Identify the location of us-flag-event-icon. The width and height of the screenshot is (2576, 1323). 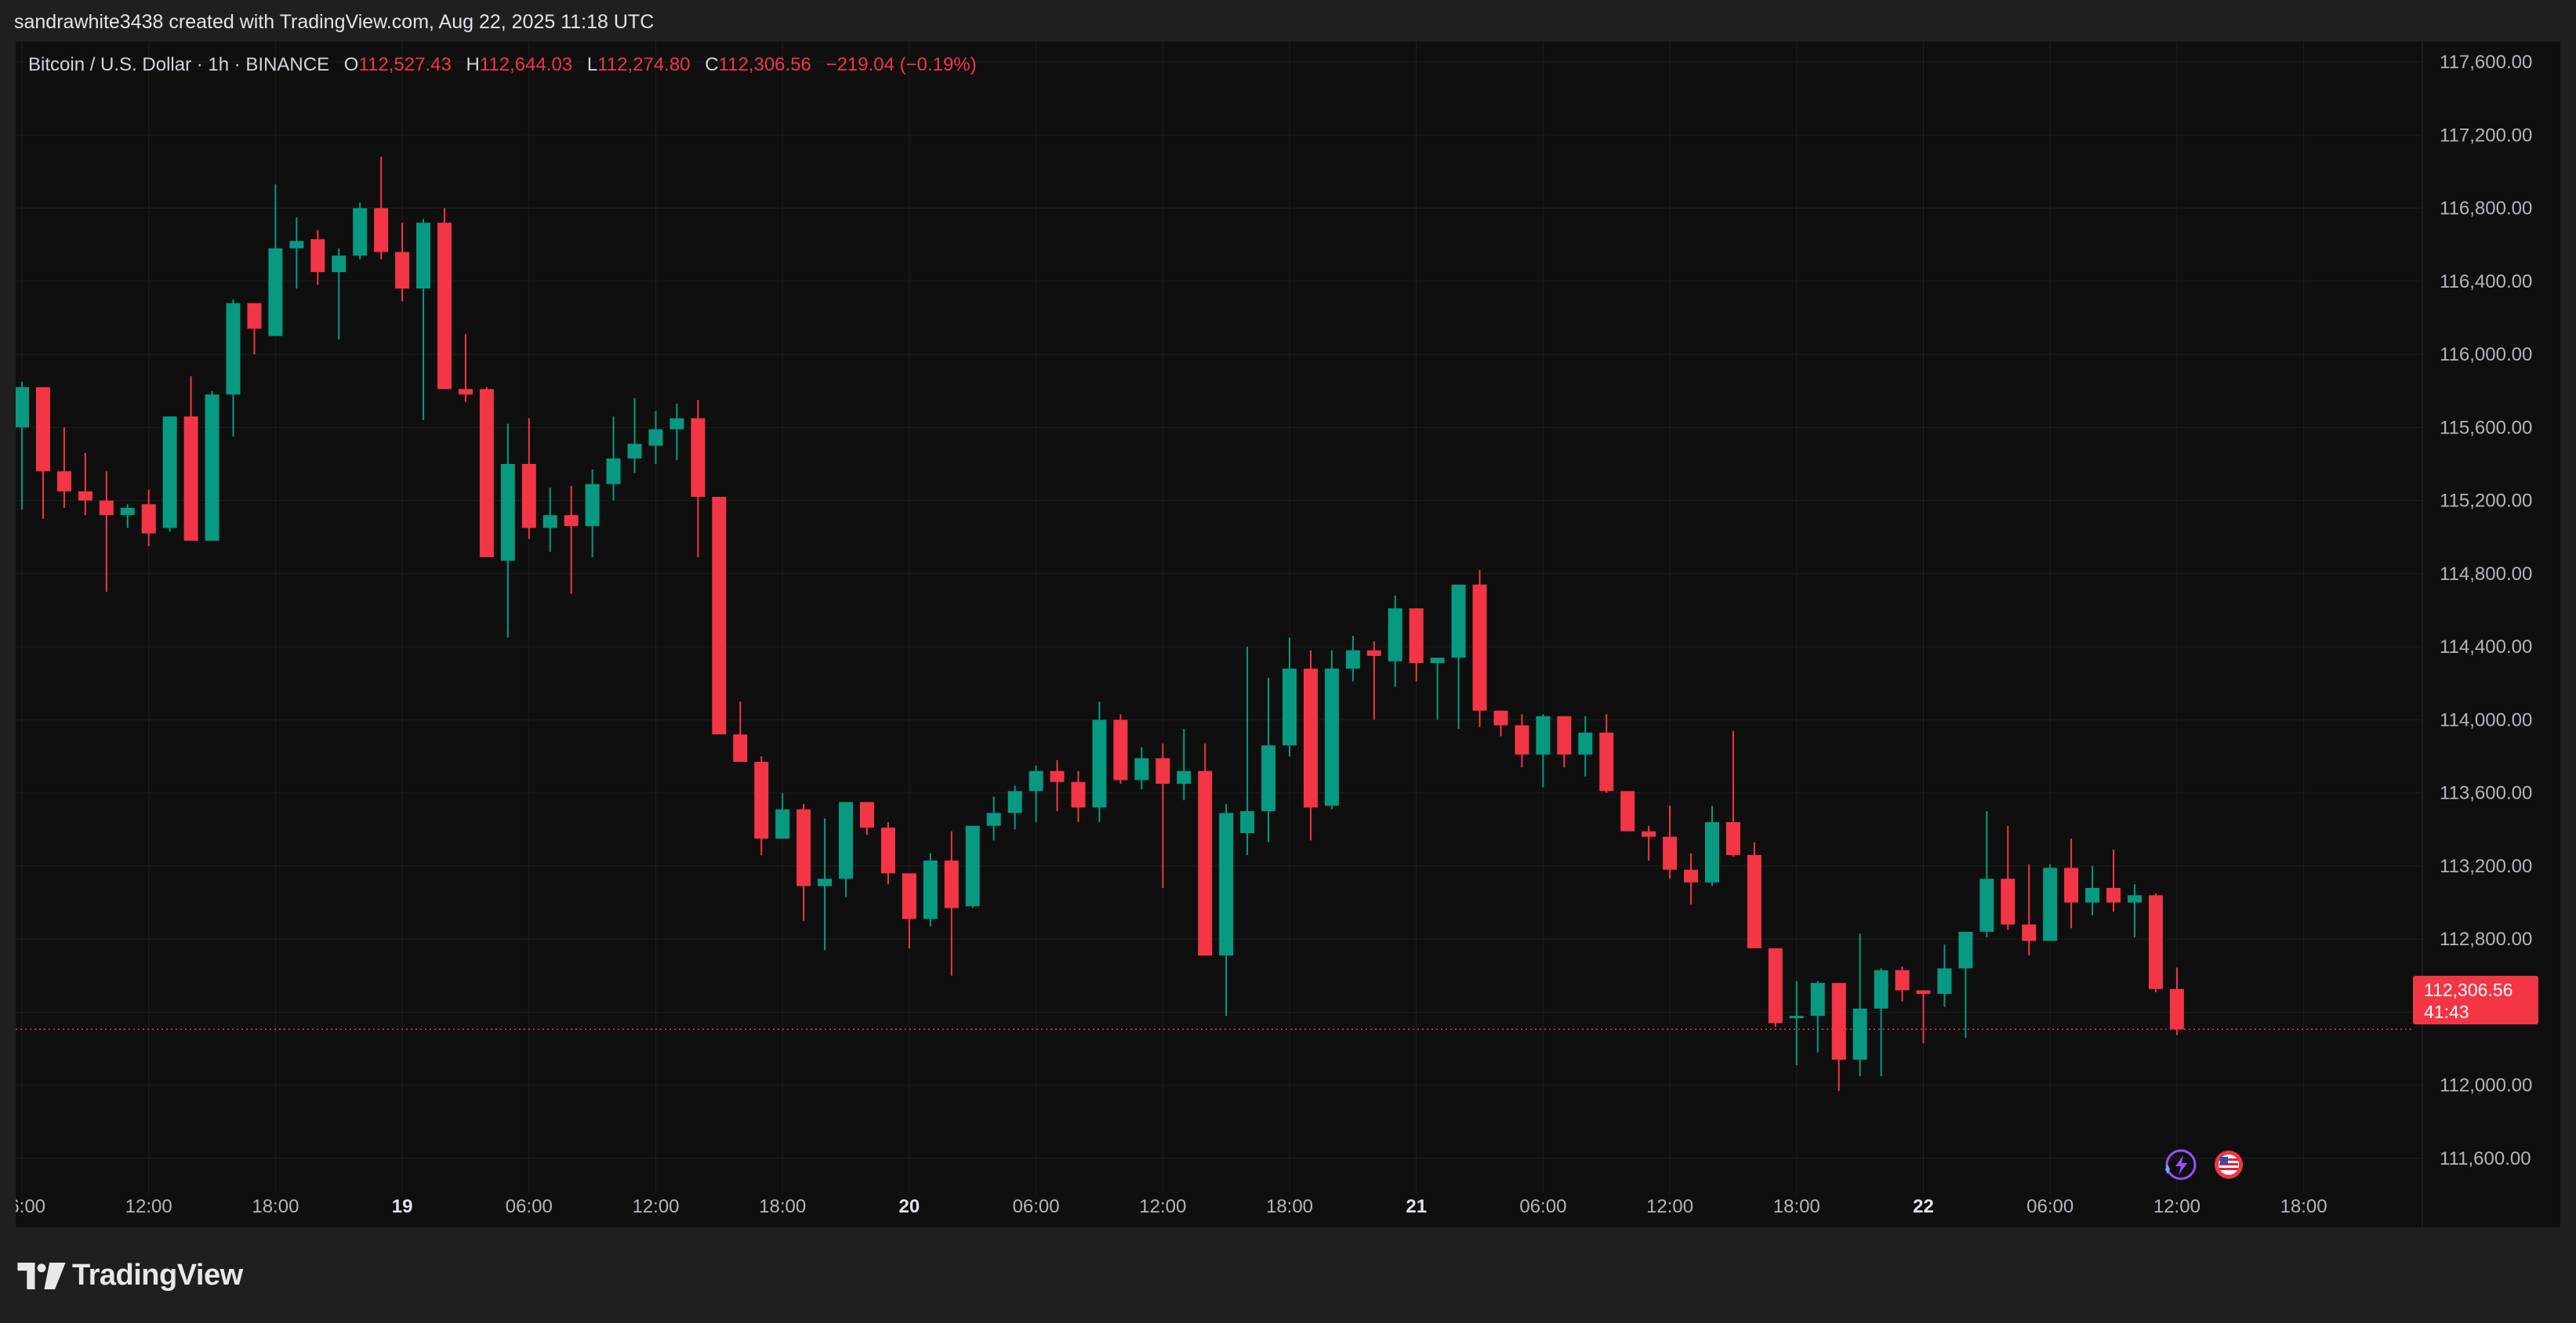
(2229, 1165).